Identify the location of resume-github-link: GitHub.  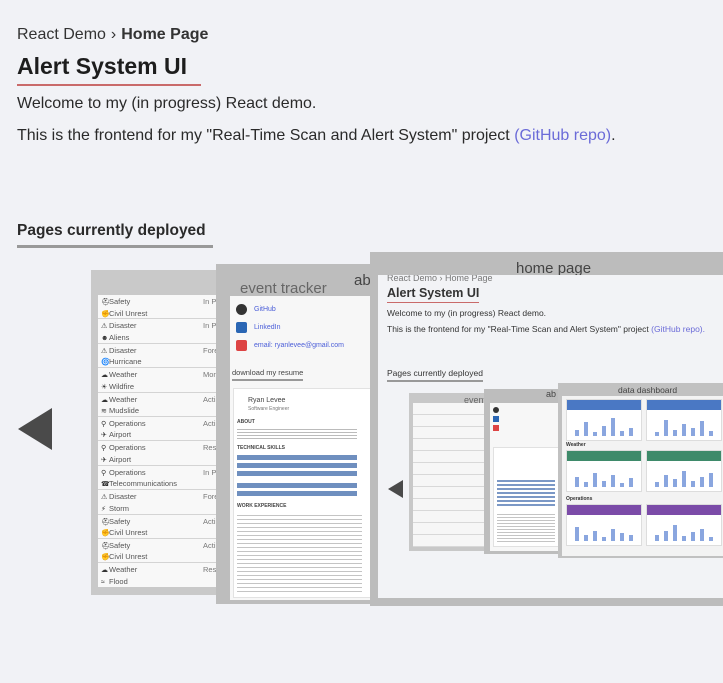
(265, 309).